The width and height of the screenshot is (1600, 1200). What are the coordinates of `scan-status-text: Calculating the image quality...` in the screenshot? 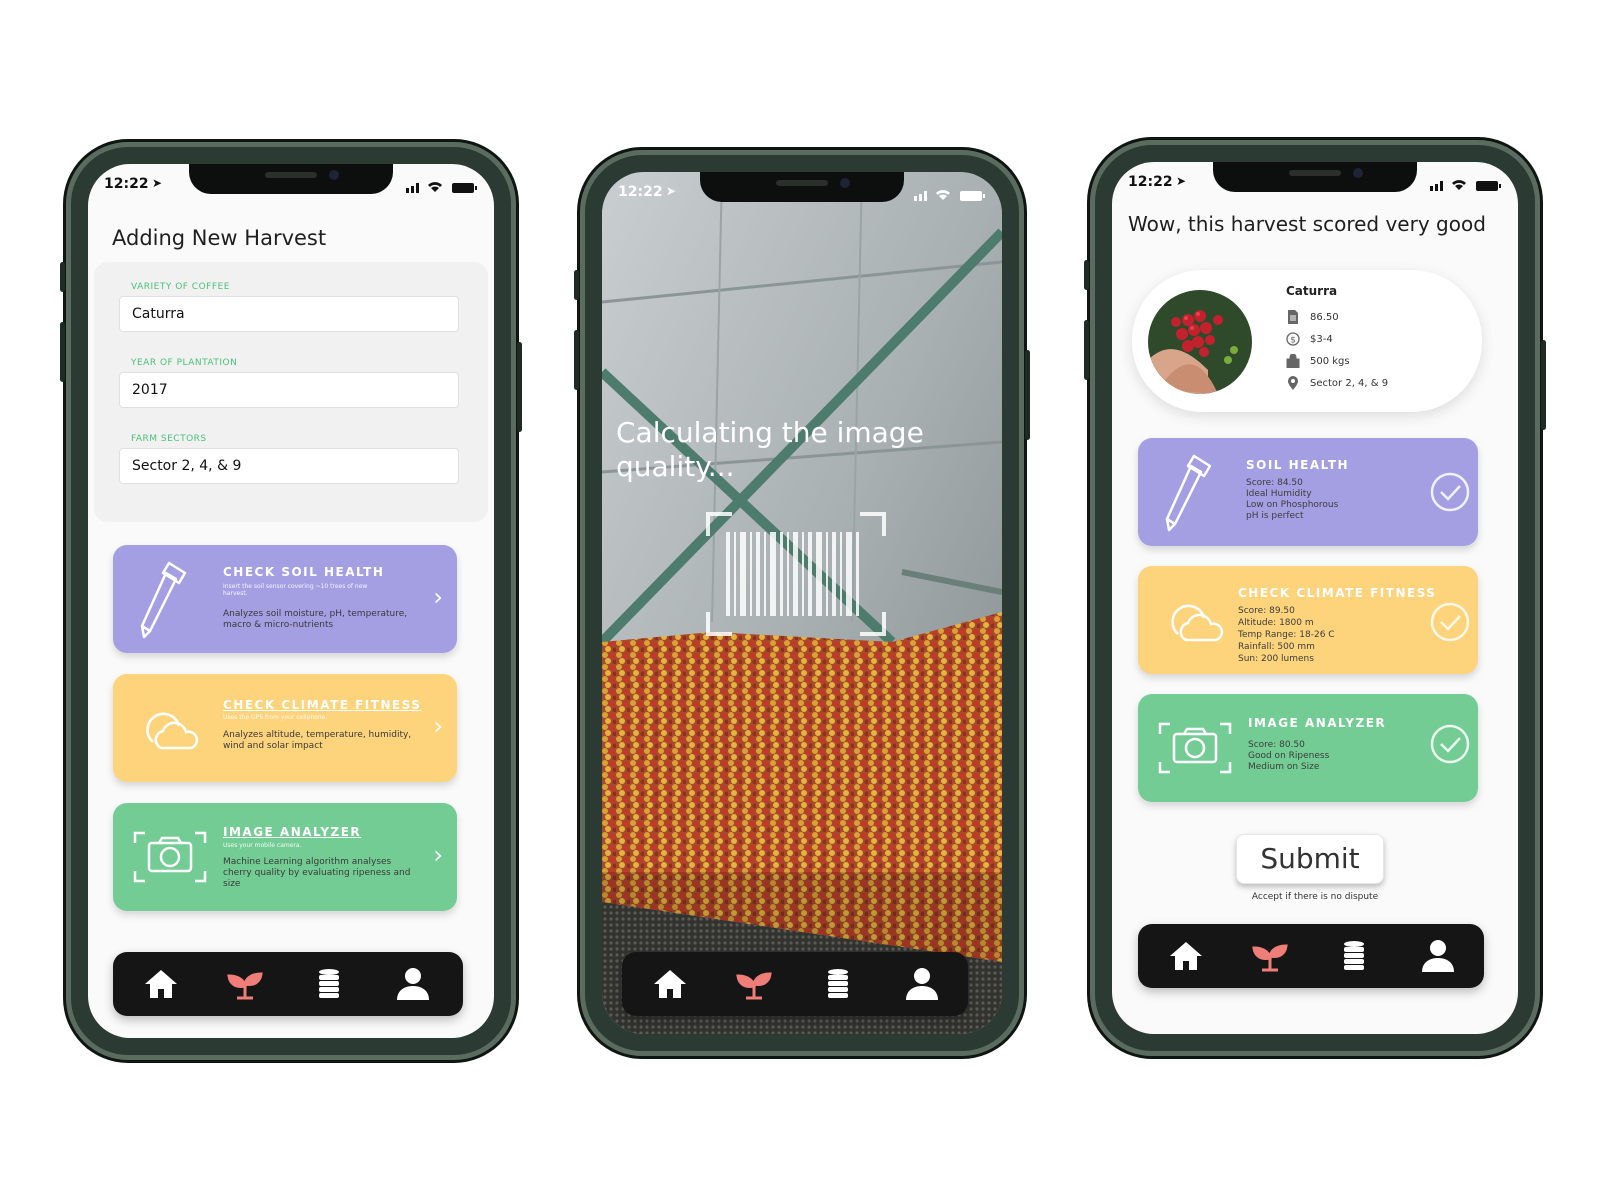 It's located at (770, 449).